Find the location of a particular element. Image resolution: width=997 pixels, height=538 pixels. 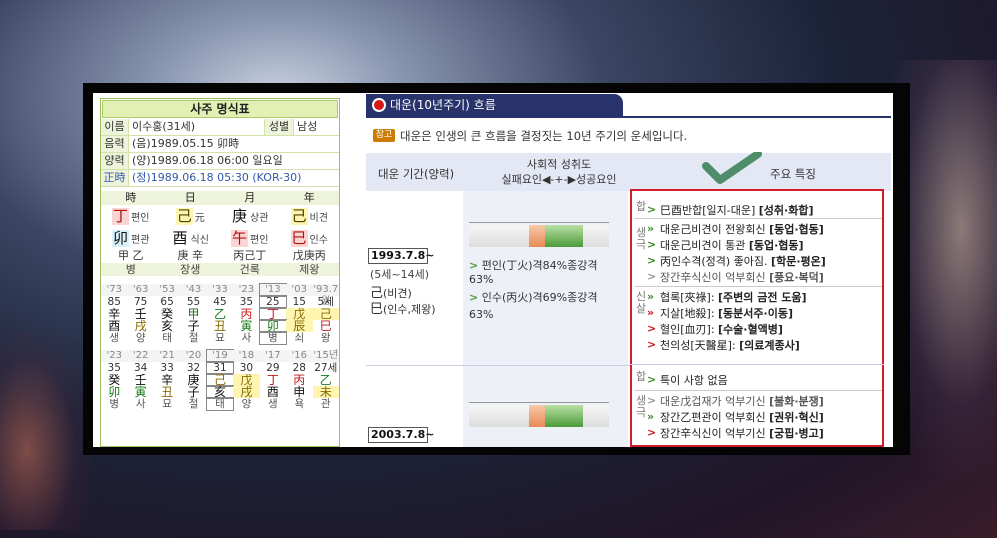

tab-underline is located at coordinates (628, 117).